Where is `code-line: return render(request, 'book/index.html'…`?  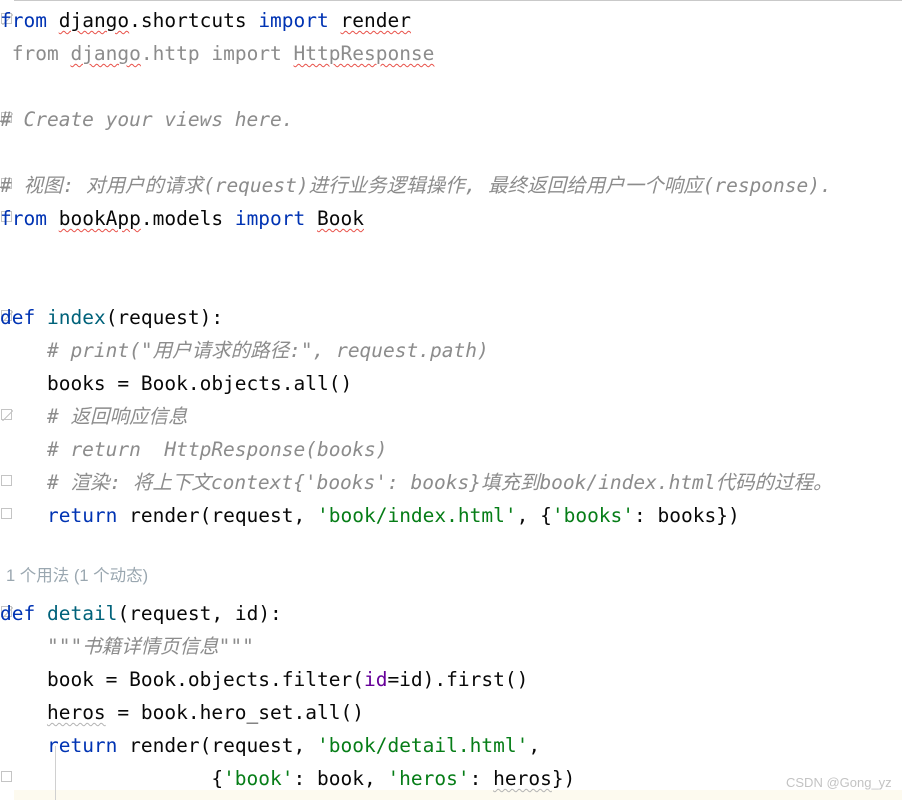 code-line: return render(request, 'book/index.html'… is located at coordinates (451, 515).